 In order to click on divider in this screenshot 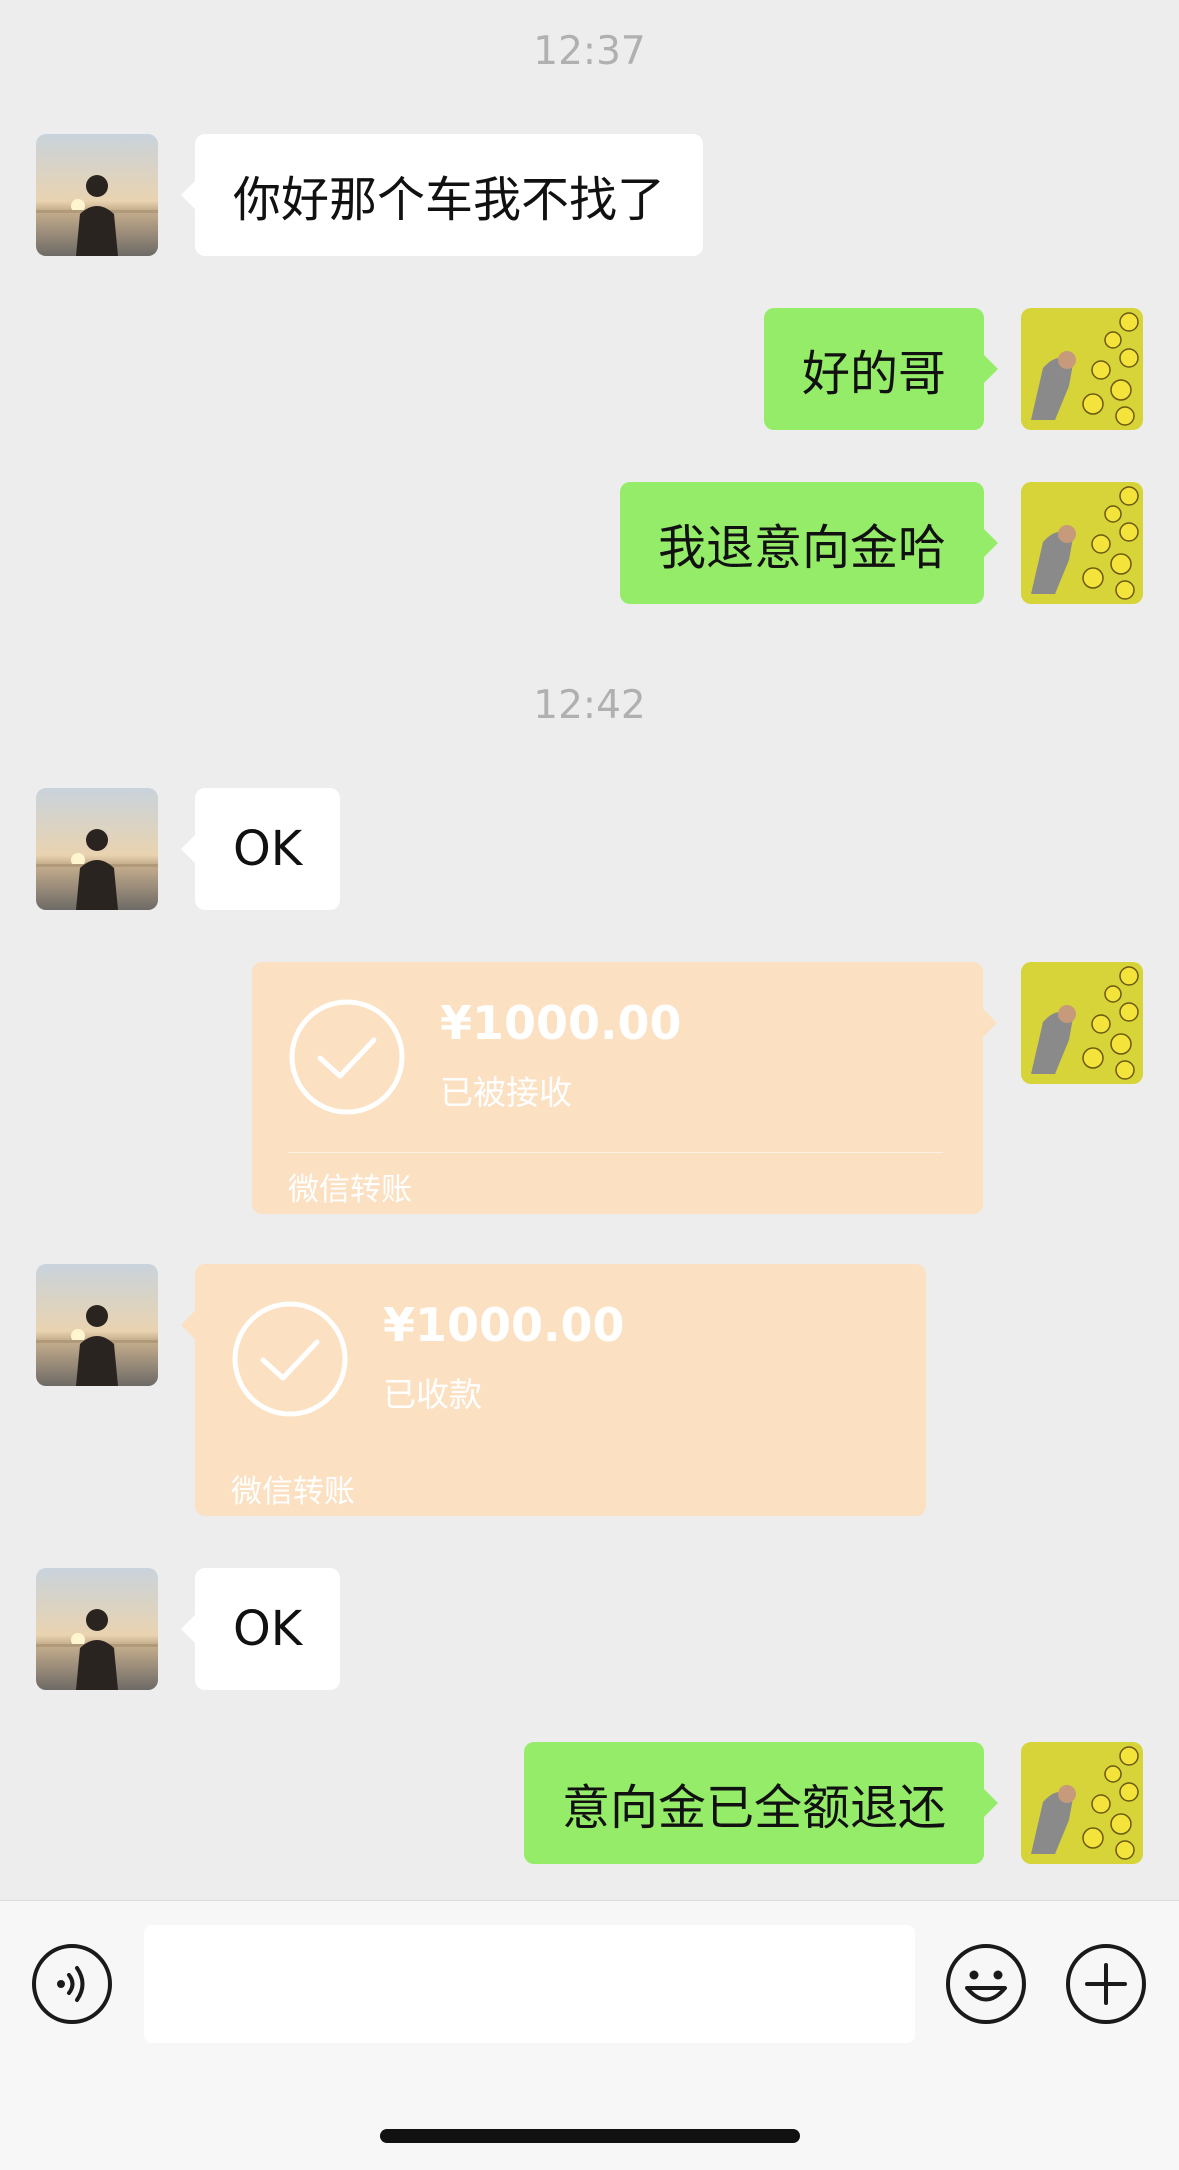, I will do `click(615, 1152)`.